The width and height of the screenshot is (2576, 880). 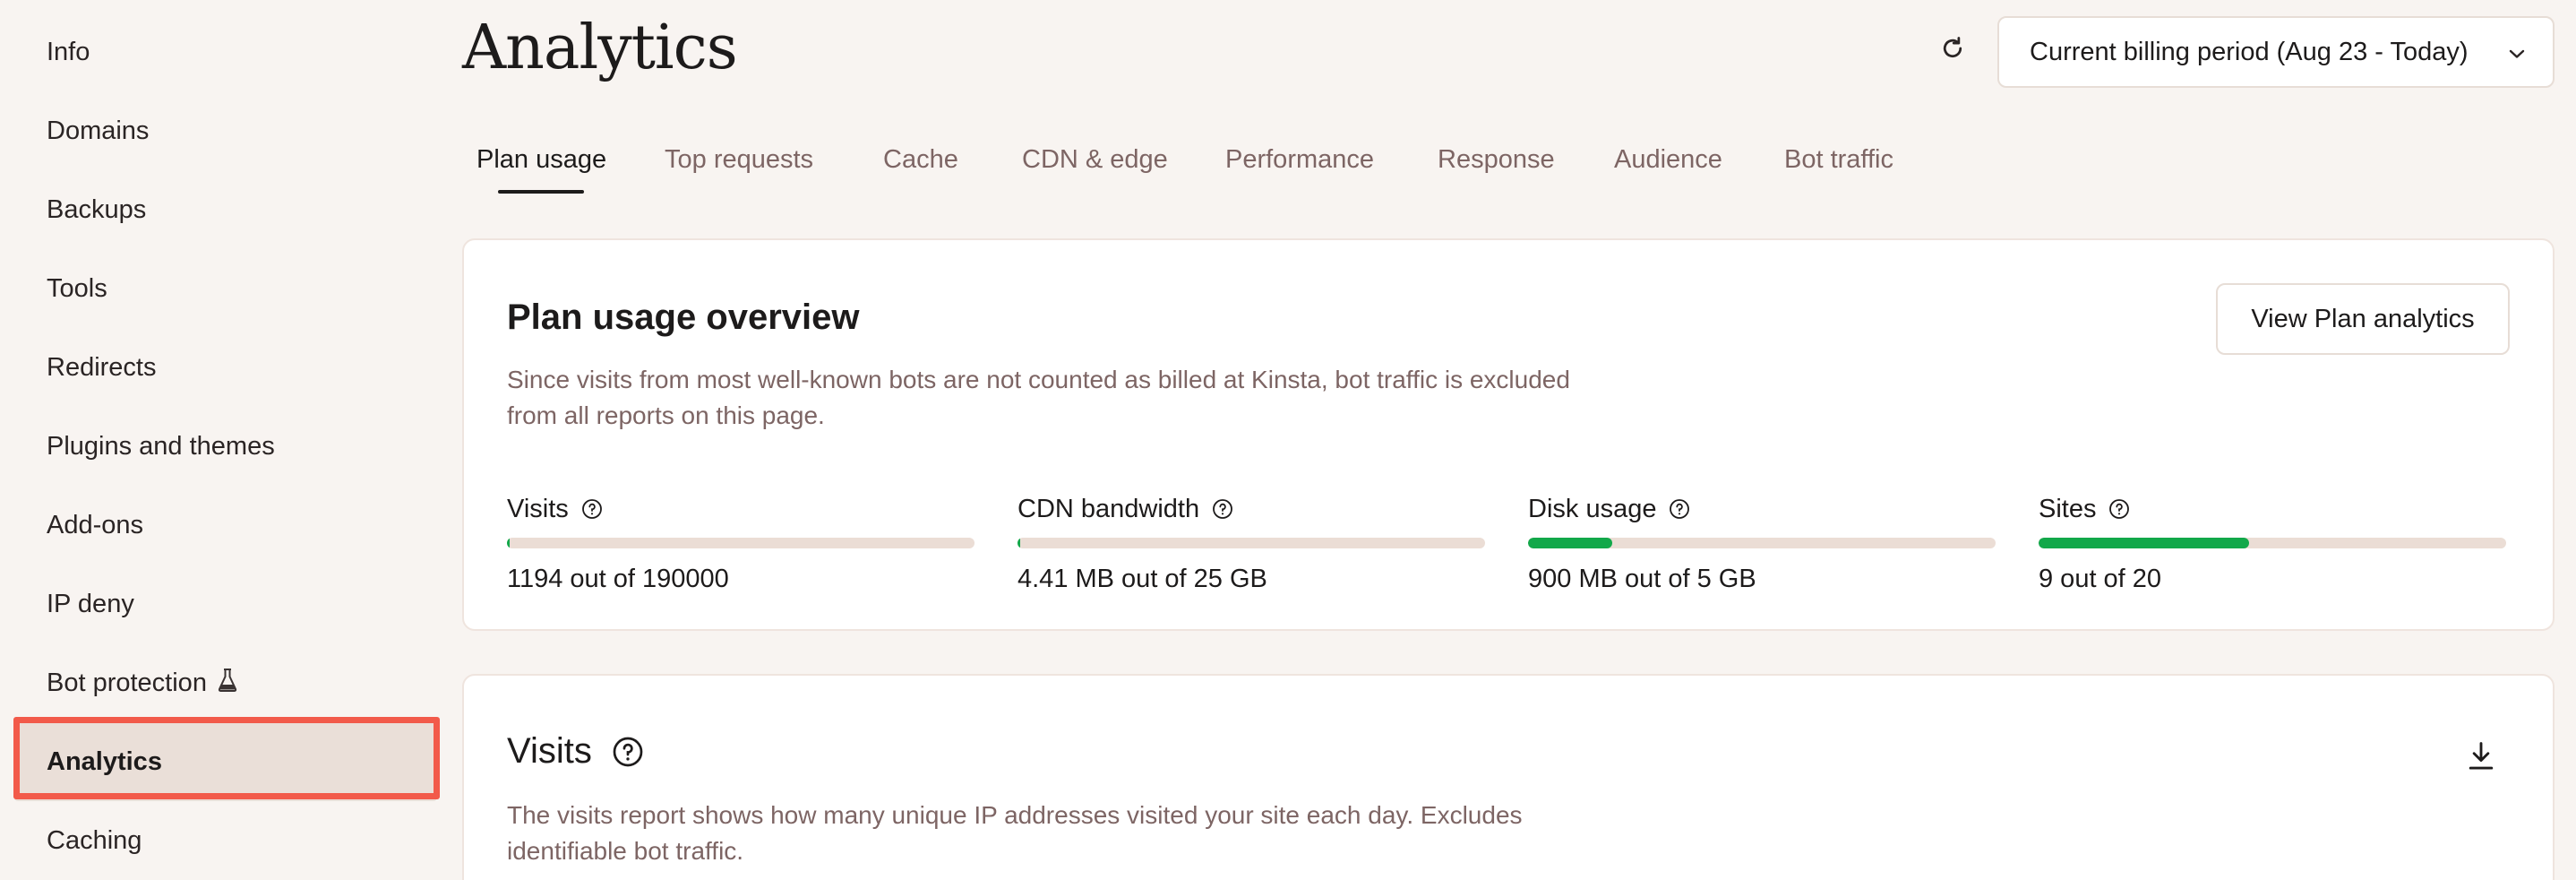 What do you see at coordinates (618, 579) in the screenshot?
I see `metric-value: 1194 out of 190000` at bounding box center [618, 579].